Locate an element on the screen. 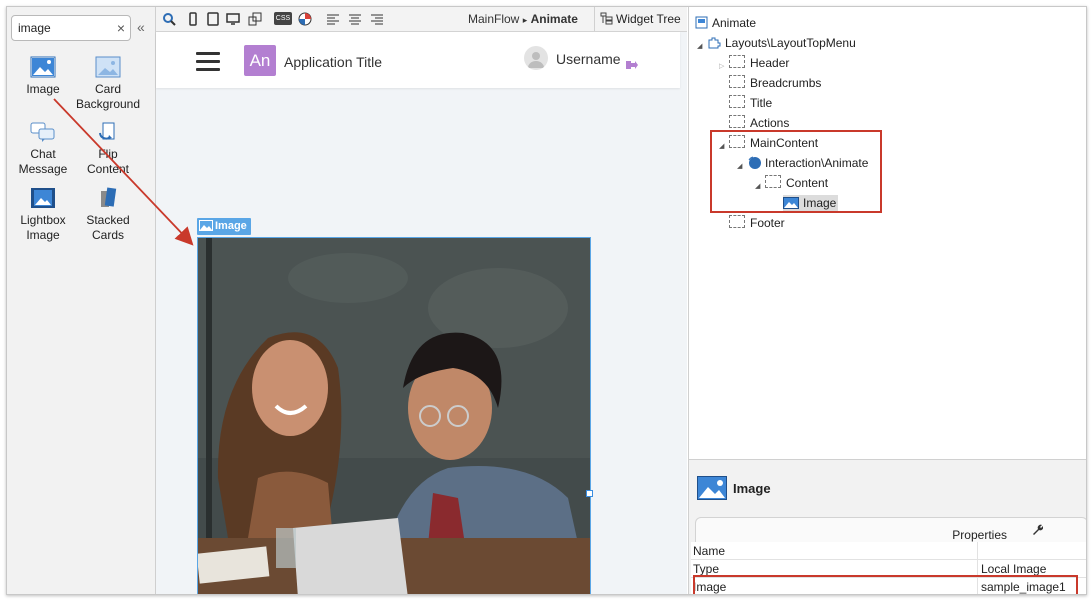 The image size is (1091, 606). toolbox-item-image: Image is located at coordinates (43, 76).